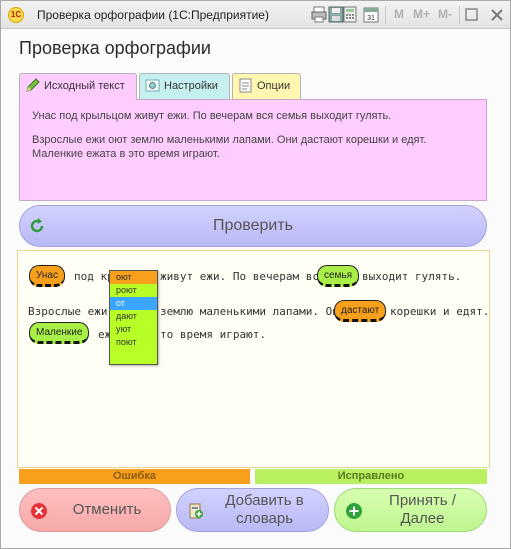 Image resolution: width=511 pixels, height=549 pixels. I want to click on suggestion-item: роют, so click(133, 290).